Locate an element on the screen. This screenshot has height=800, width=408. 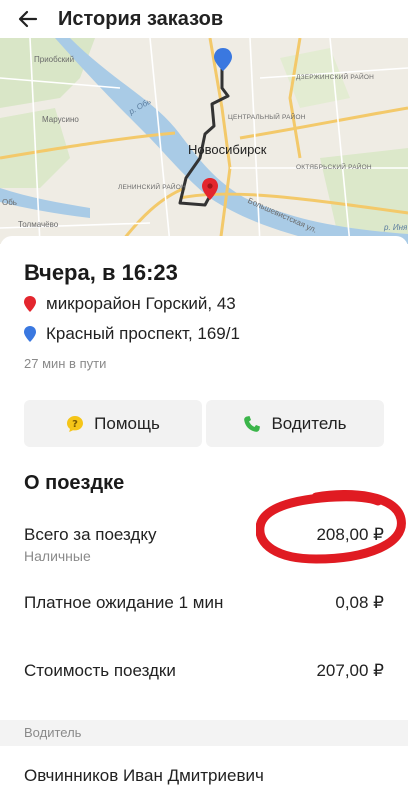
map-city-label: Новосибирск is located at coordinates (227, 149).